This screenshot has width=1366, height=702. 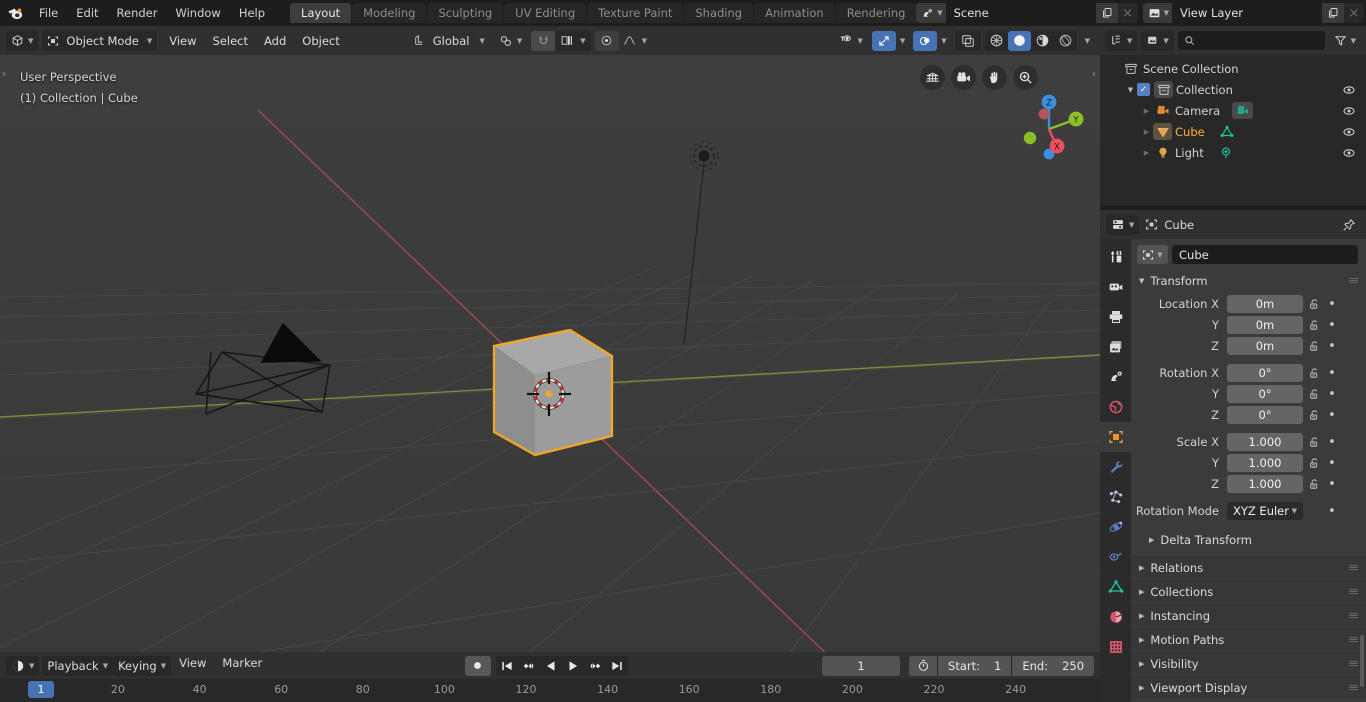 I want to click on view-layer-name-field: View Layer, so click(x=1247, y=13).